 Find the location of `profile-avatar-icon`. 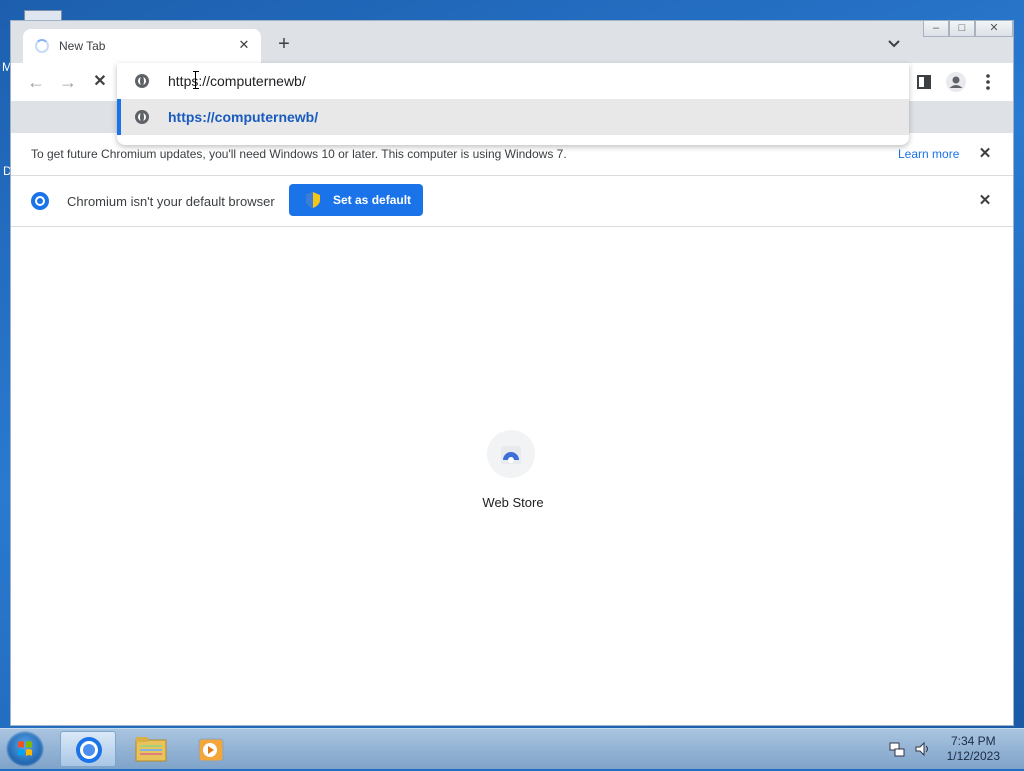

profile-avatar-icon is located at coordinates (956, 82).